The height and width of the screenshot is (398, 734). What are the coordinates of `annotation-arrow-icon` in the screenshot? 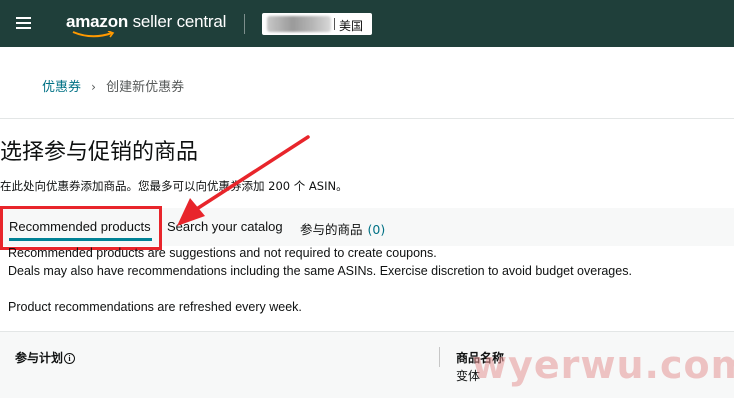 It's located at (243, 180).